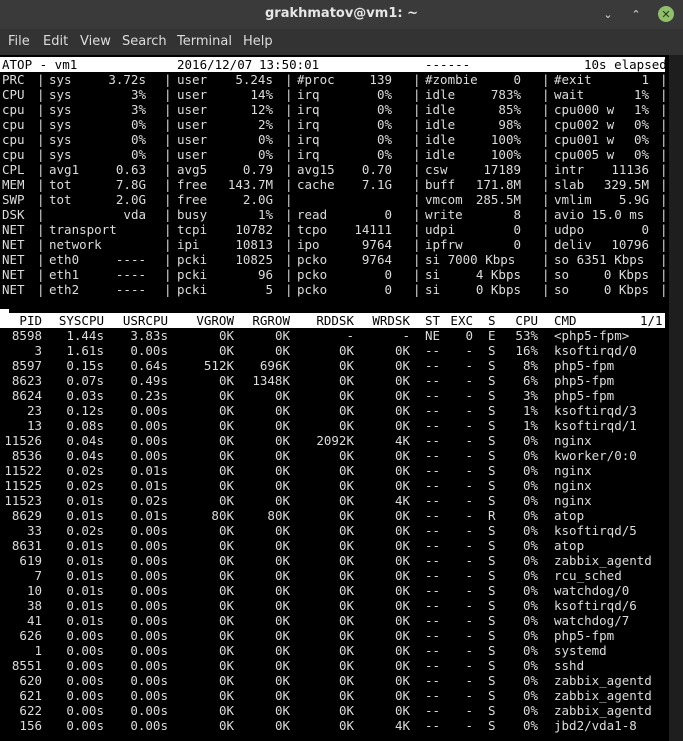 The width and height of the screenshot is (683, 741). What do you see at coordinates (289, 64) in the screenshot?
I see `atop-time: 13:50:01` at bounding box center [289, 64].